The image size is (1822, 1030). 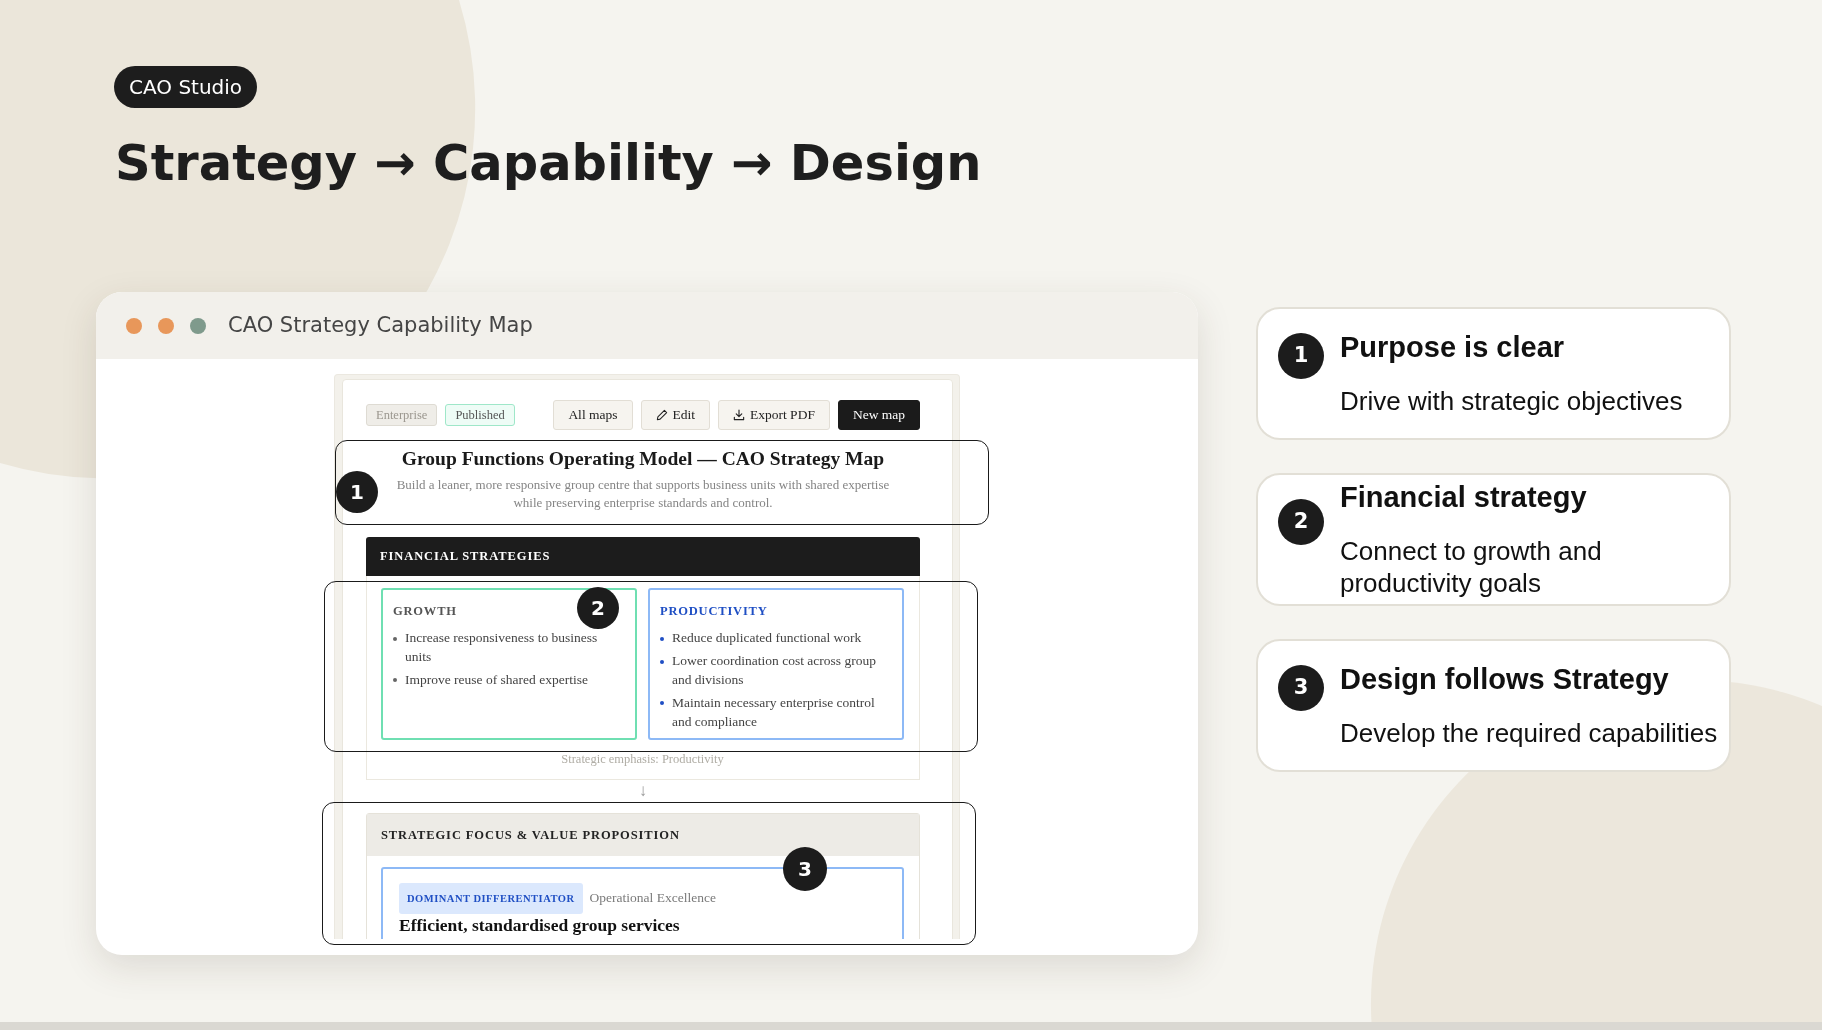 What do you see at coordinates (1471, 567) in the screenshot?
I see `callout-text: Connect to growth and productivity goals` at bounding box center [1471, 567].